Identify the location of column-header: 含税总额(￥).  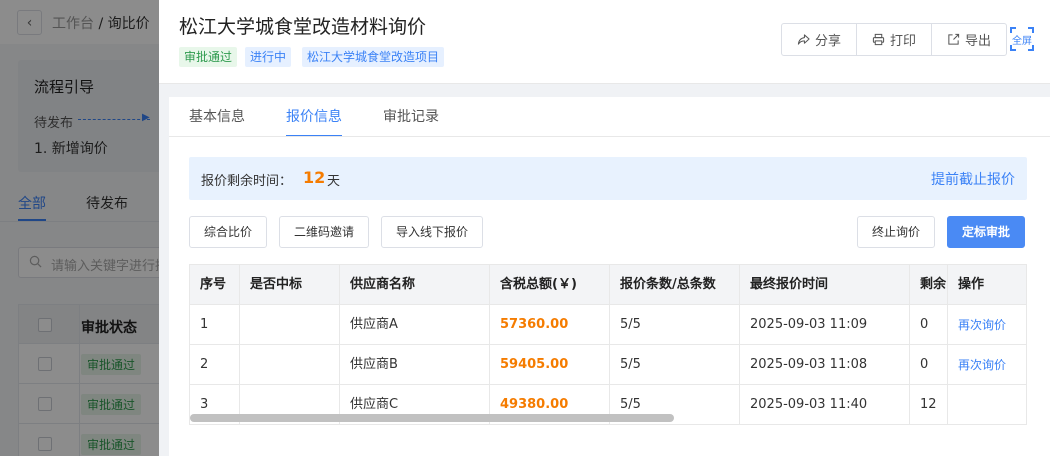
(550, 285).